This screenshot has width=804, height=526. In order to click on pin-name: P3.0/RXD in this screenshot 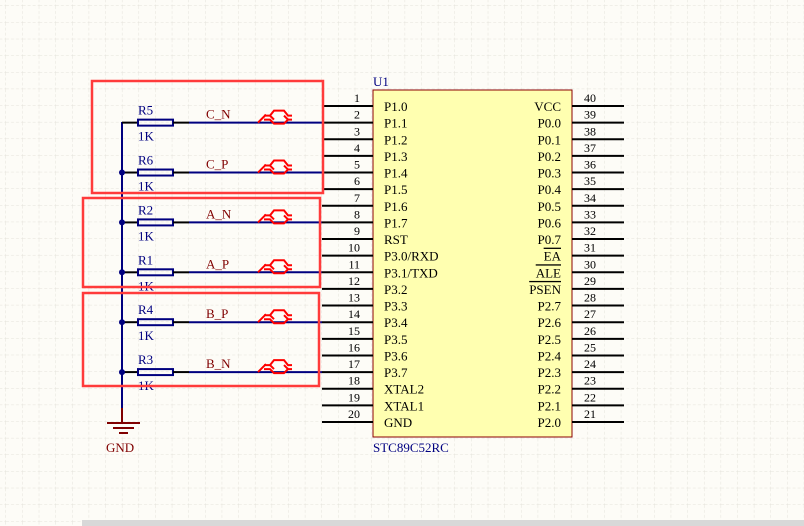, I will do `click(411, 256)`.